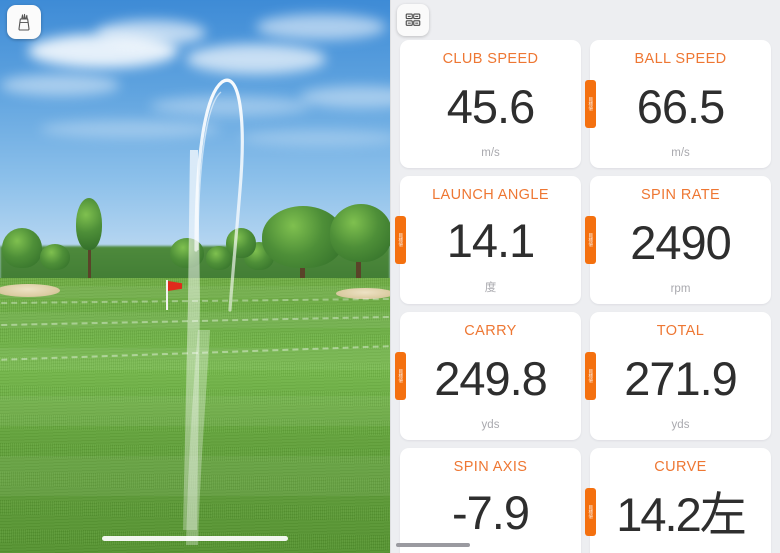 This screenshot has height=553, width=780. I want to click on metric-title: CURVE, so click(680, 467).